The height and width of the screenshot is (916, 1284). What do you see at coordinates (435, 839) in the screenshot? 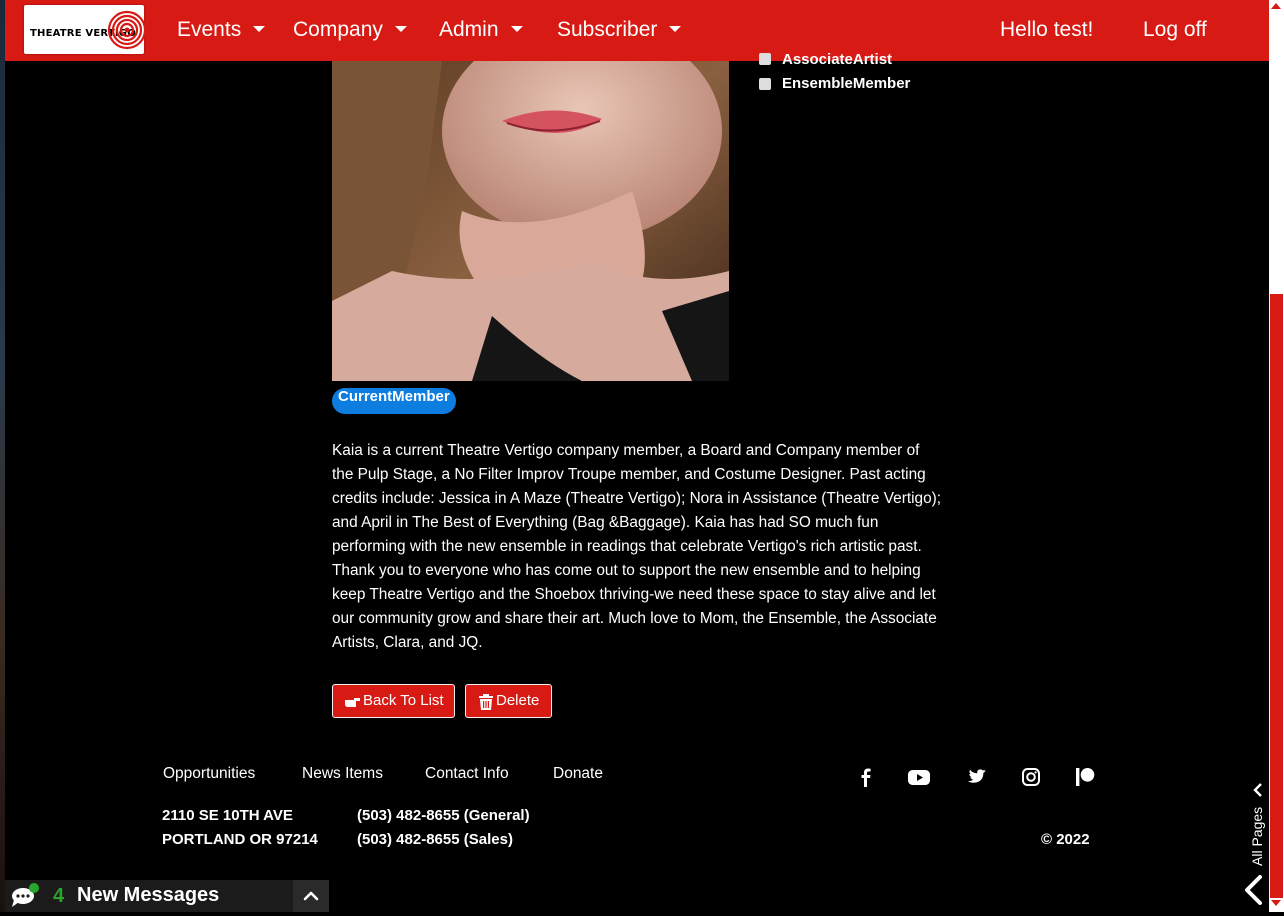
I see `phone-sales: (503) 482-8655 (Sales)` at bounding box center [435, 839].